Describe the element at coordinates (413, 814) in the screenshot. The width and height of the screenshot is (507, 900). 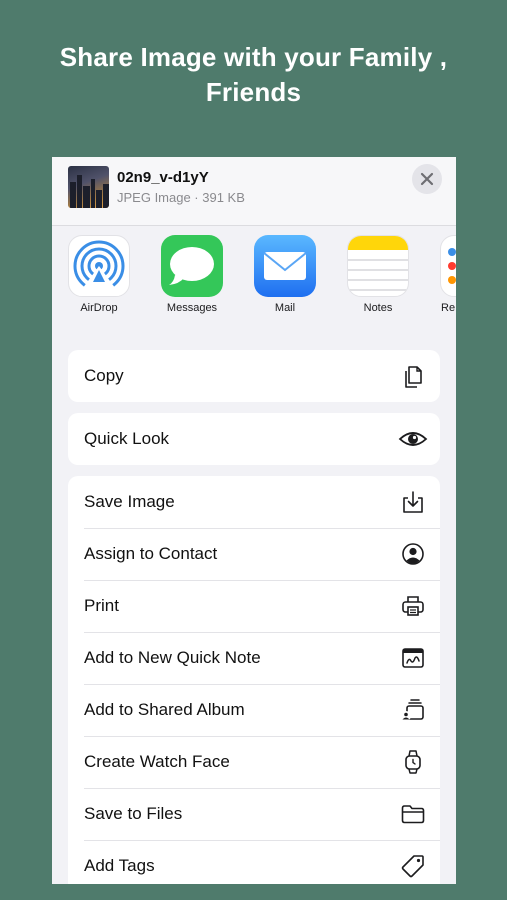
I see `folder-icon` at that location.